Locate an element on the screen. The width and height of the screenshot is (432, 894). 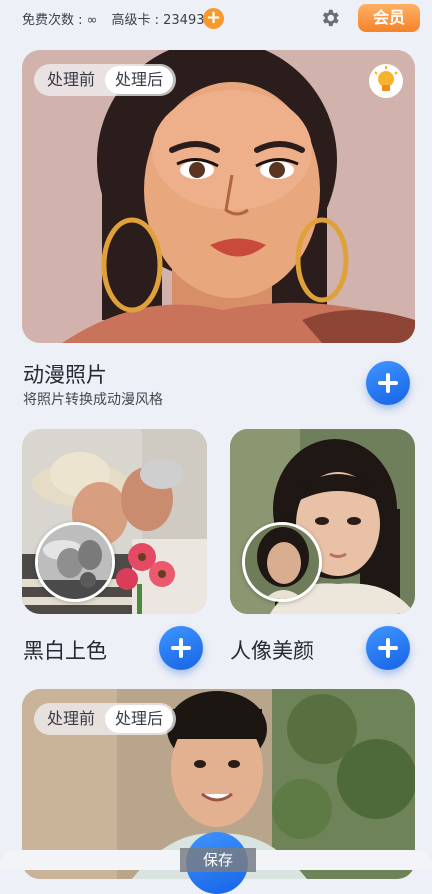
colorize-title: 黑白上色 is located at coordinates (65, 651).